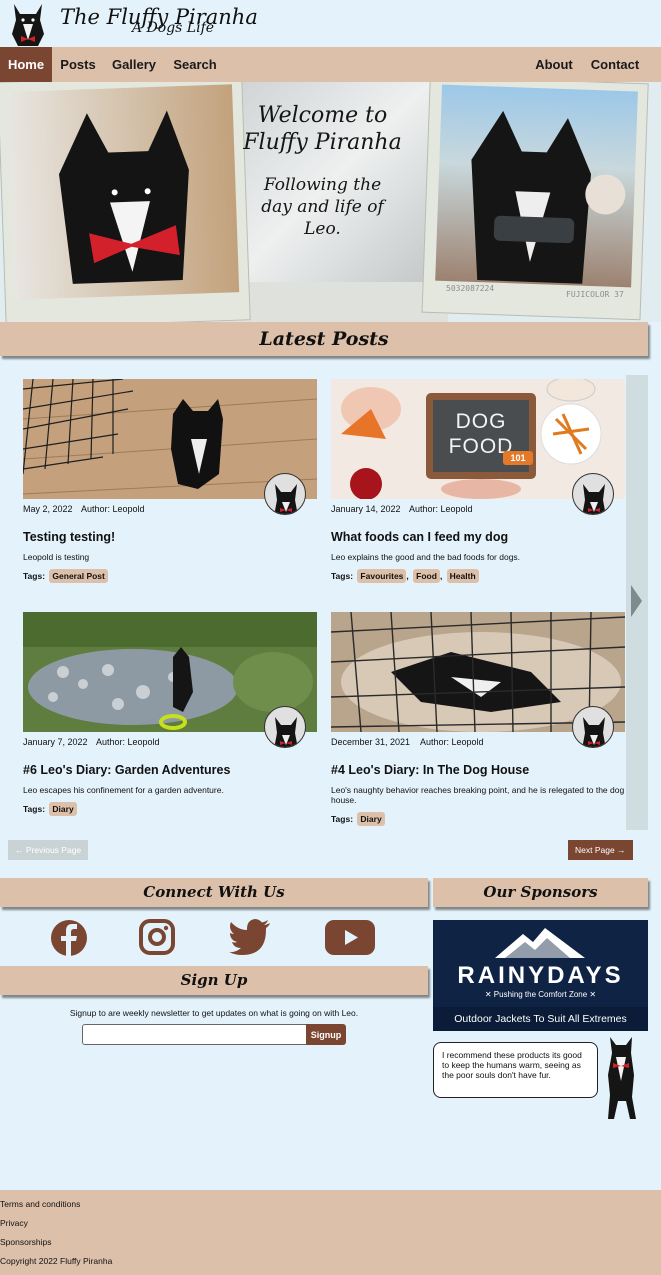 Image resolution: width=661 pixels, height=1275 pixels. What do you see at coordinates (56, 557) in the screenshot?
I see `post-excerpt: Leopold is testing` at bounding box center [56, 557].